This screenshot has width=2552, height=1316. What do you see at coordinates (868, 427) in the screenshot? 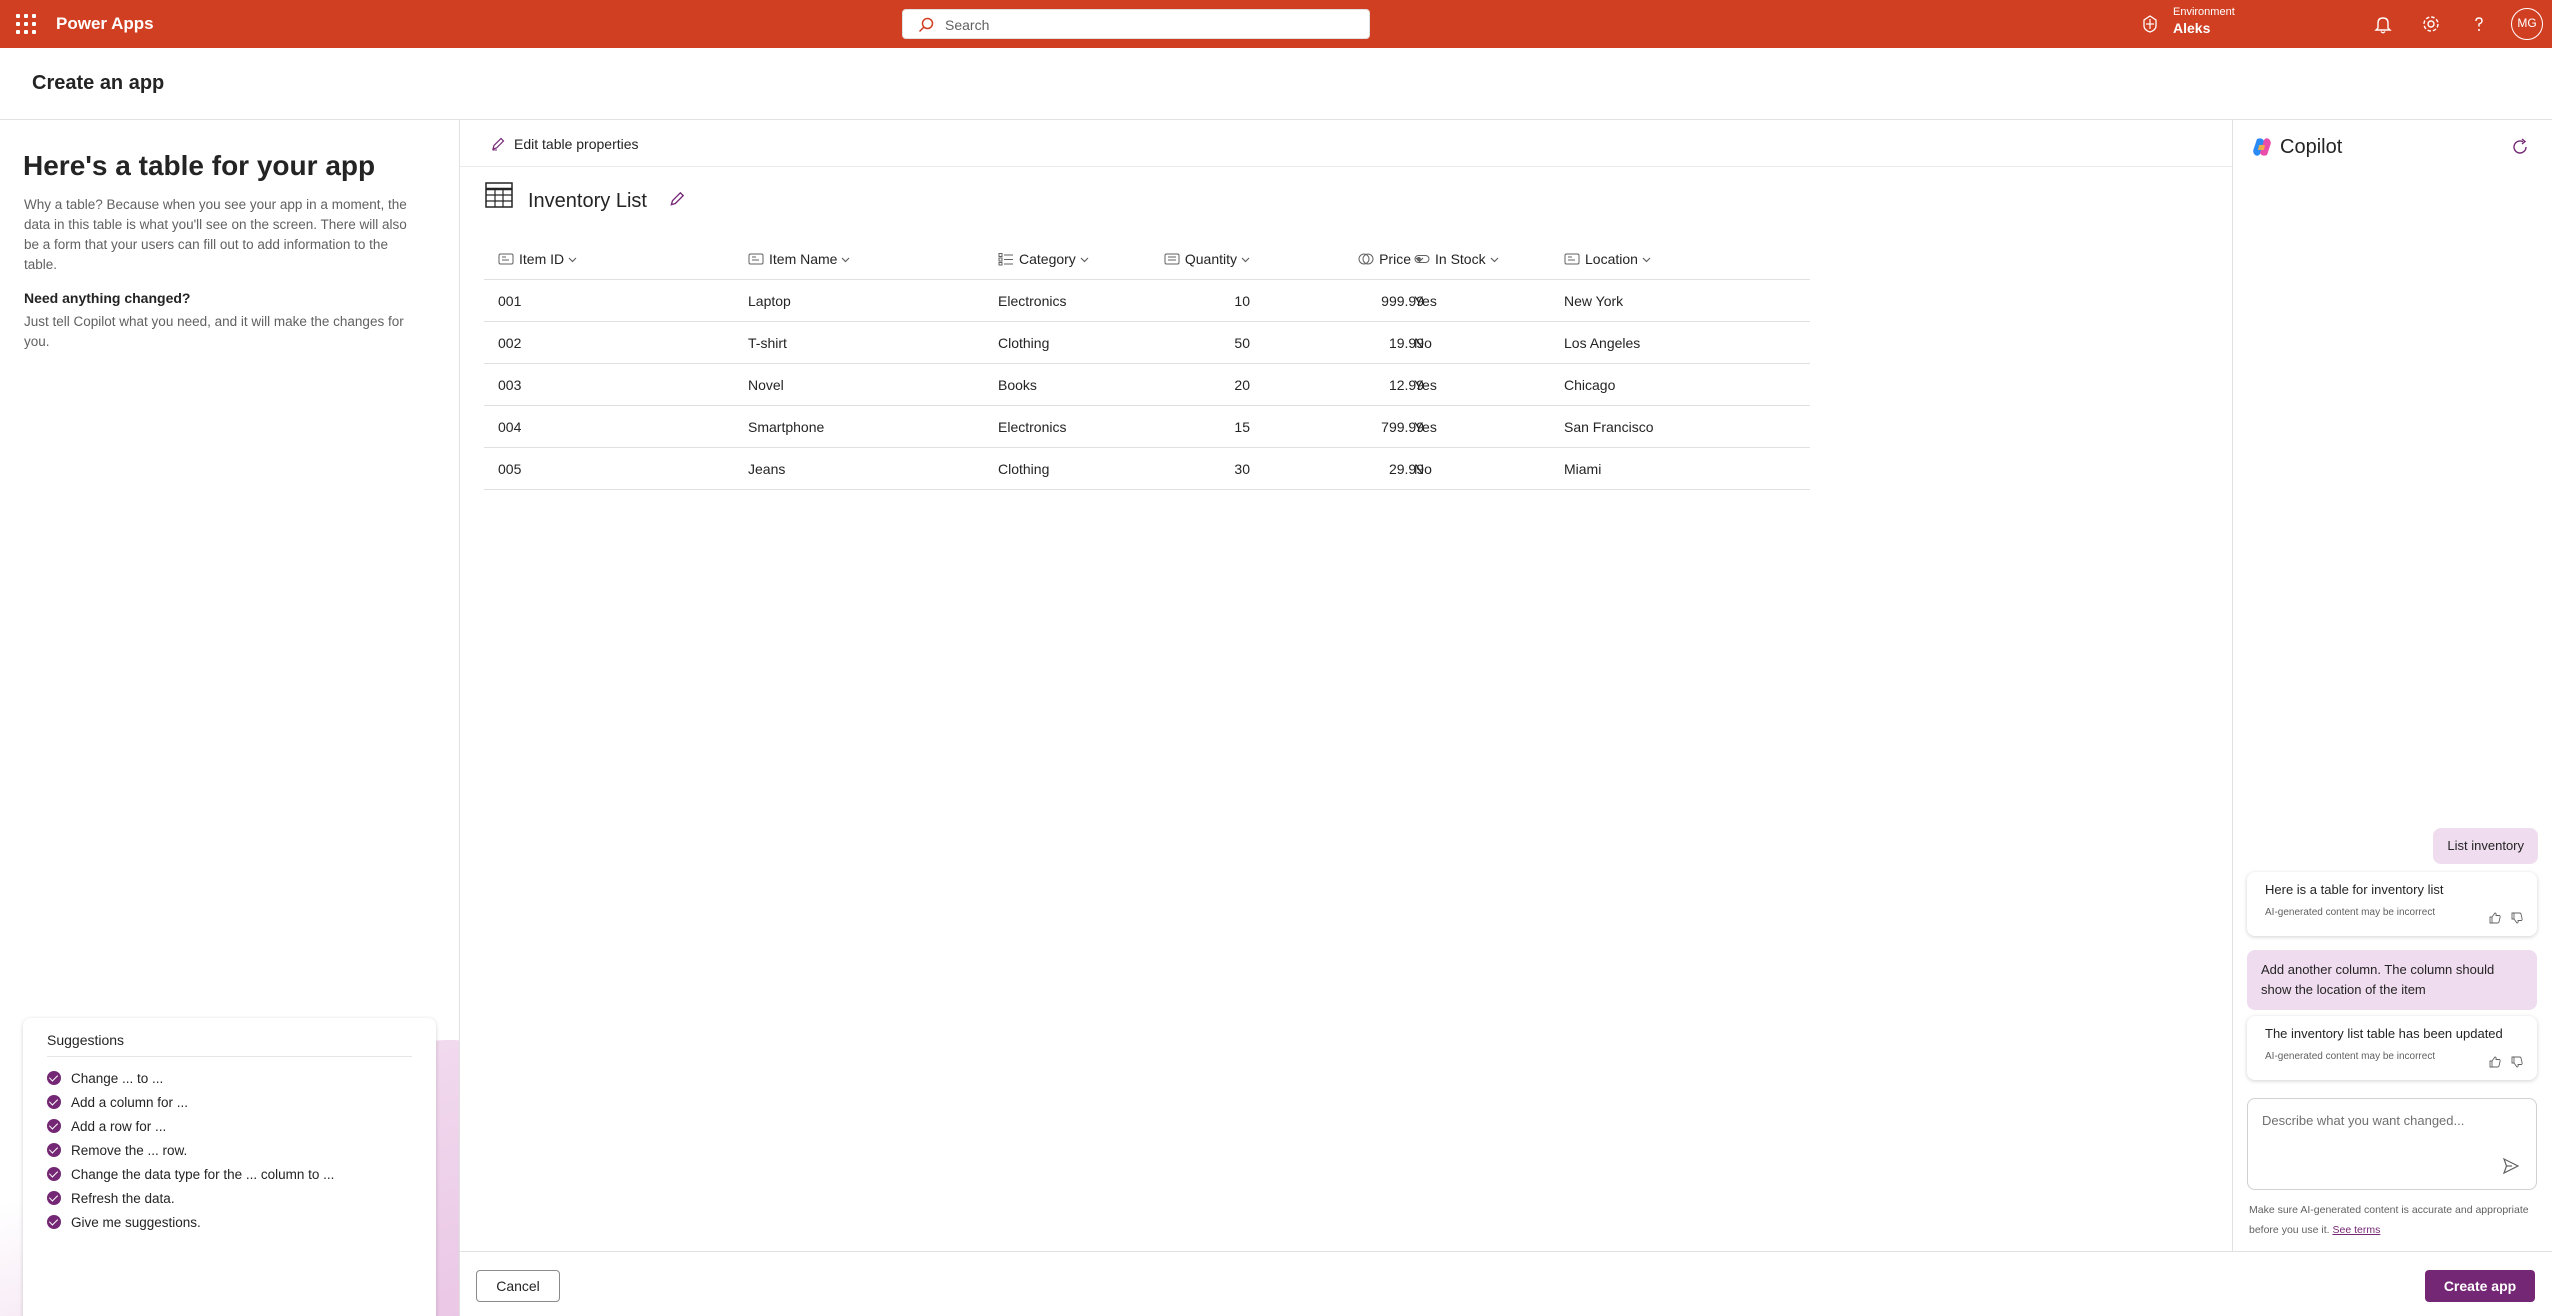
I see `table-cell: Smartphone` at bounding box center [868, 427].